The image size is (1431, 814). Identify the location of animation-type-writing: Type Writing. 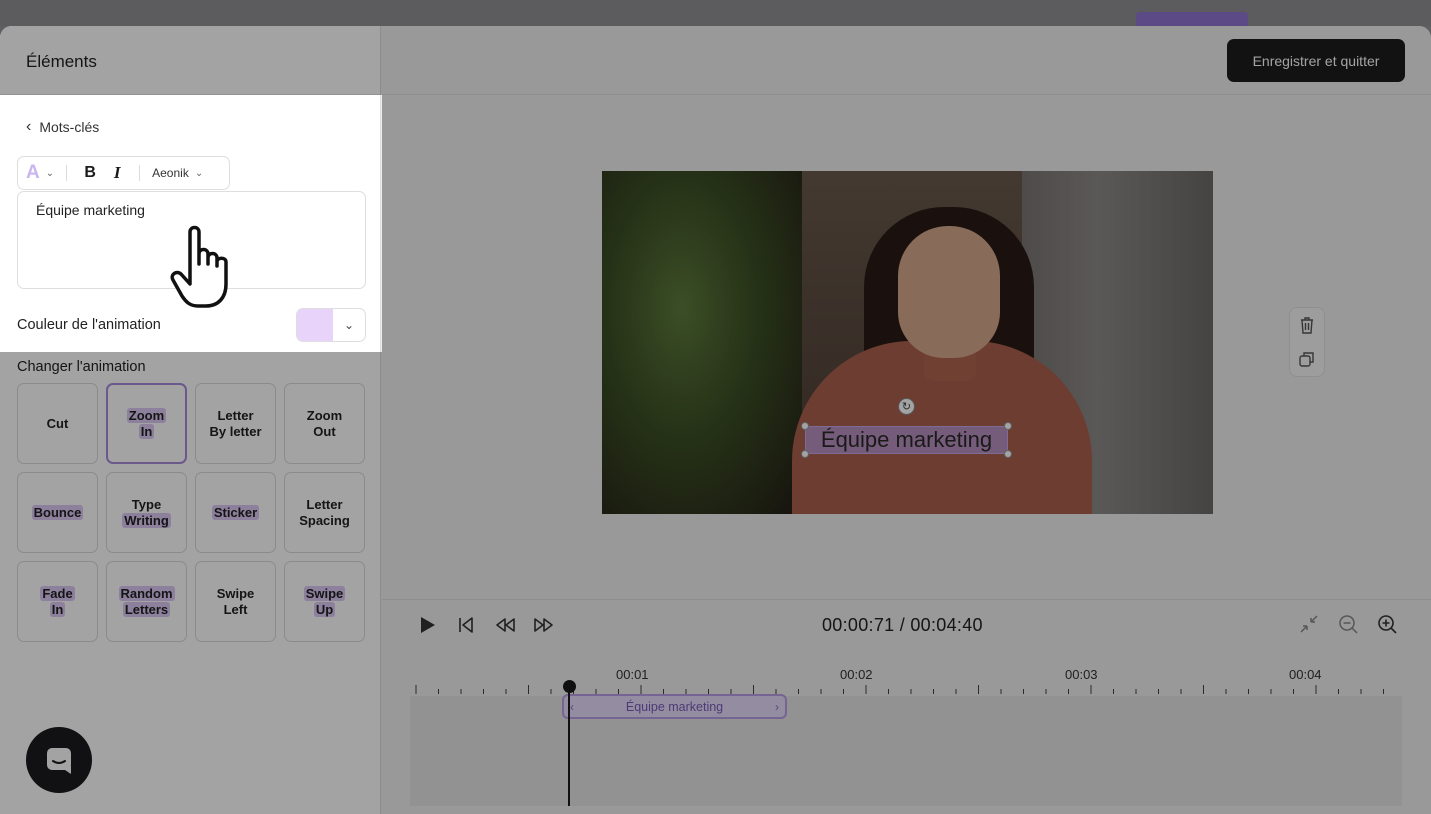
(146, 512).